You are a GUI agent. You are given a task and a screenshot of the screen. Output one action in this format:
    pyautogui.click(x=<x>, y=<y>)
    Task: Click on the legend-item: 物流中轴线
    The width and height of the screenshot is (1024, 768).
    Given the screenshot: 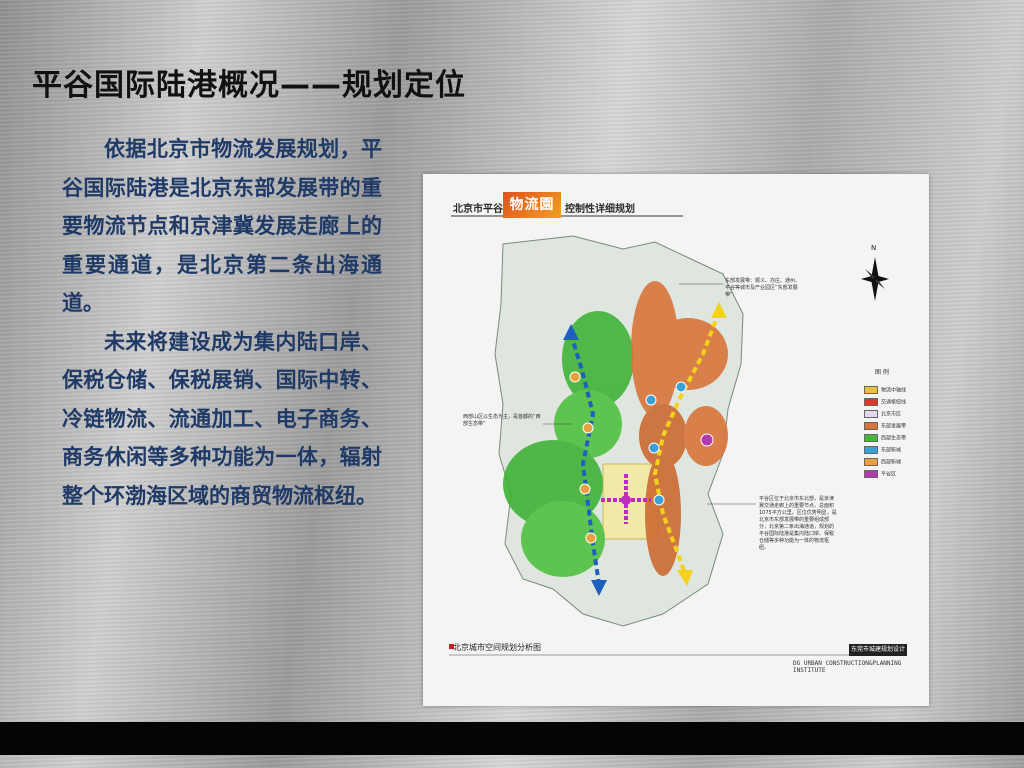 What is the action you would take?
    pyautogui.click(x=885, y=390)
    